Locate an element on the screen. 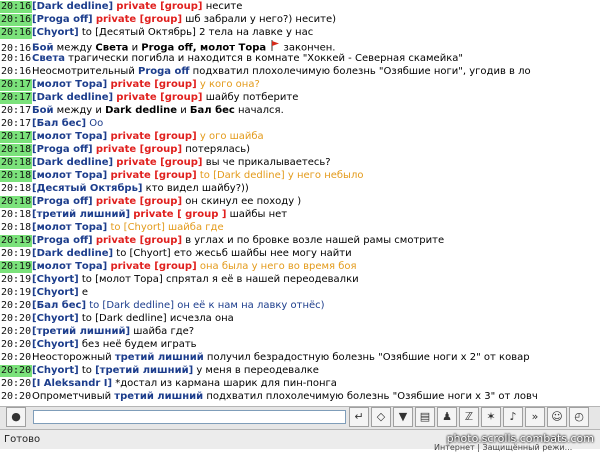 This screenshot has height=452, width=600. person-button: ♟ is located at coordinates (447, 417).